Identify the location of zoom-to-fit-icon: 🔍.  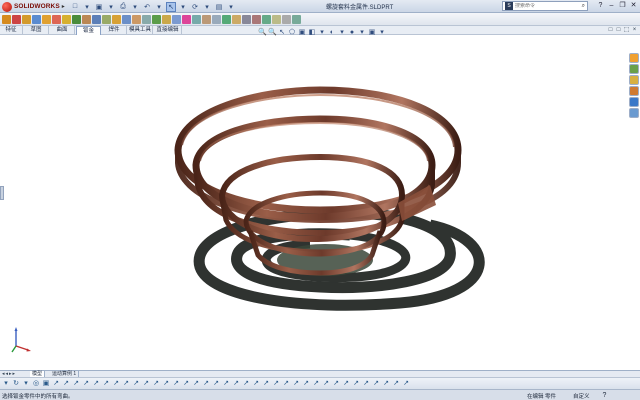
(262, 33).